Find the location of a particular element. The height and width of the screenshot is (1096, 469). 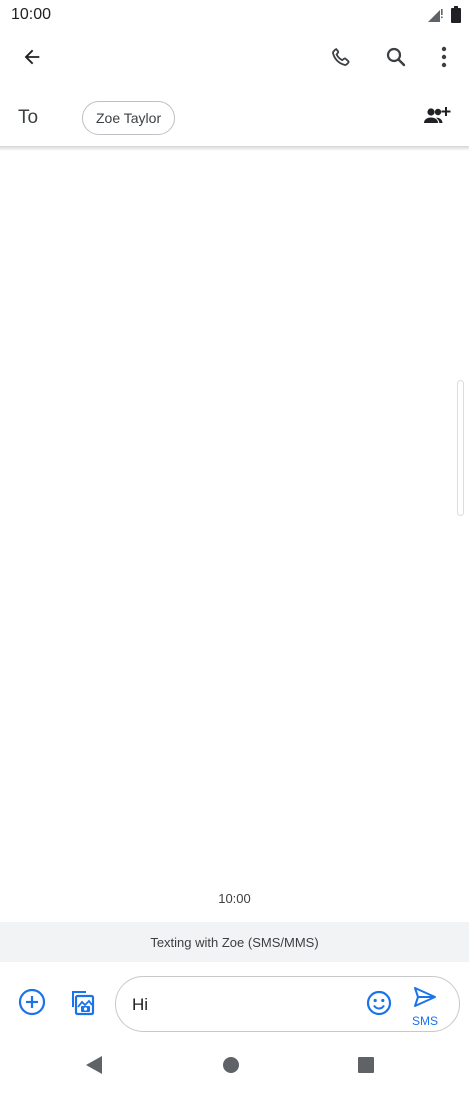

nav-recents-button is located at coordinates (366, 1067).